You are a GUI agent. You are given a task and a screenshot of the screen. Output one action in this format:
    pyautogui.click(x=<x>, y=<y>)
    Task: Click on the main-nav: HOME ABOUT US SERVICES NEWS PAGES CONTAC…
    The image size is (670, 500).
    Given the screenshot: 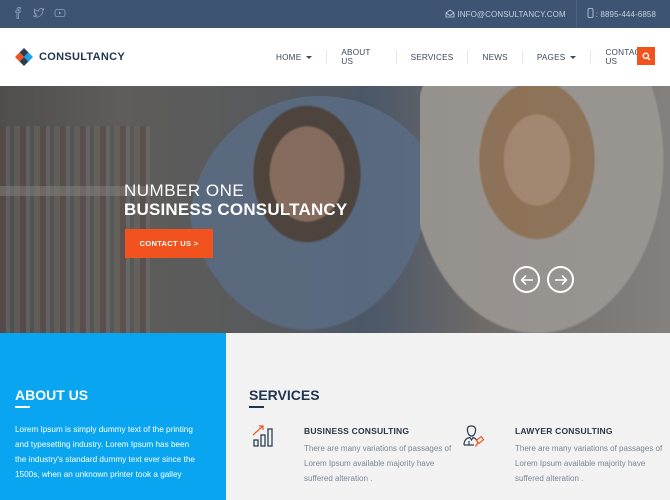 What is the action you would take?
    pyautogui.click(x=466, y=57)
    